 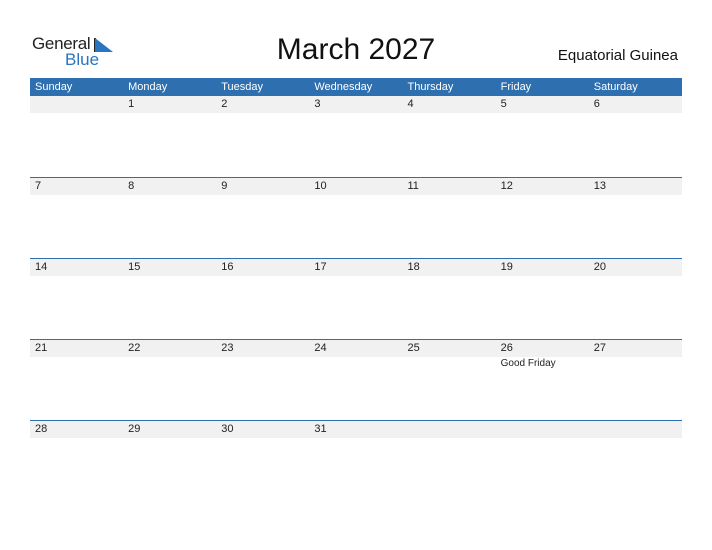 What do you see at coordinates (320, 267) in the screenshot?
I see `day-number: 17` at bounding box center [320, 267].